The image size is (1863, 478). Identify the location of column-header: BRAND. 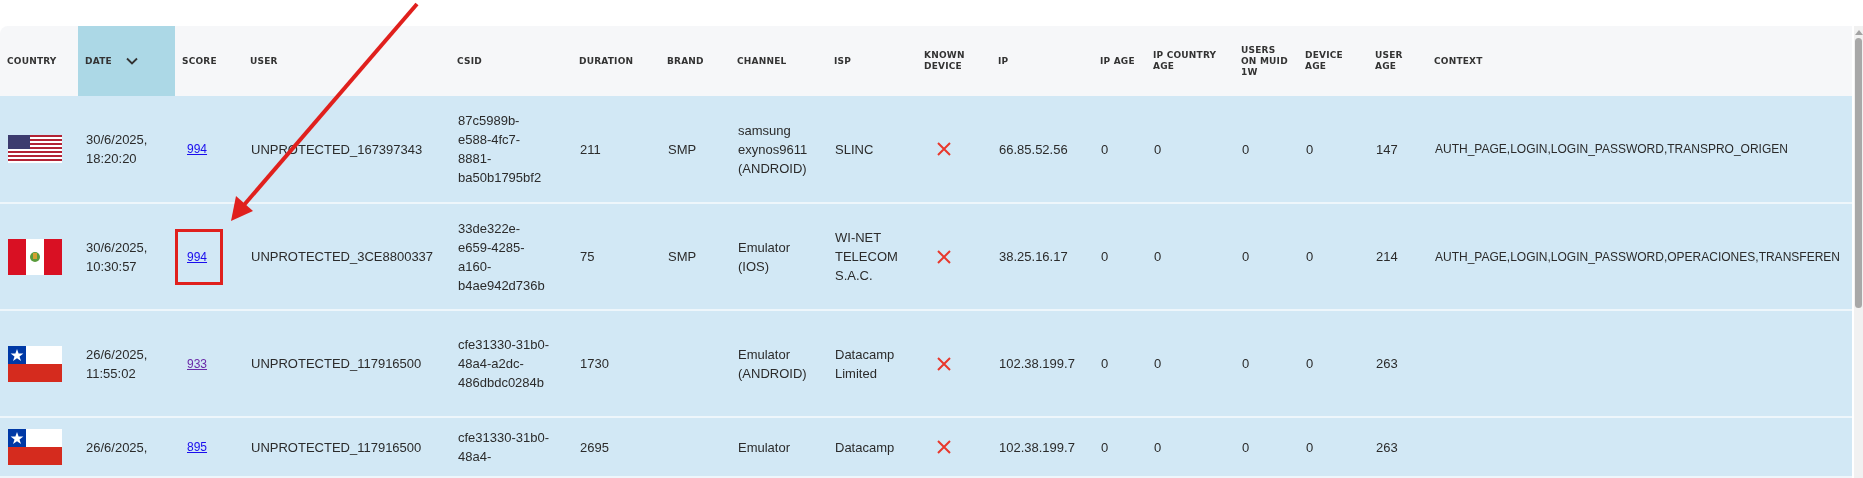
(695, 61).